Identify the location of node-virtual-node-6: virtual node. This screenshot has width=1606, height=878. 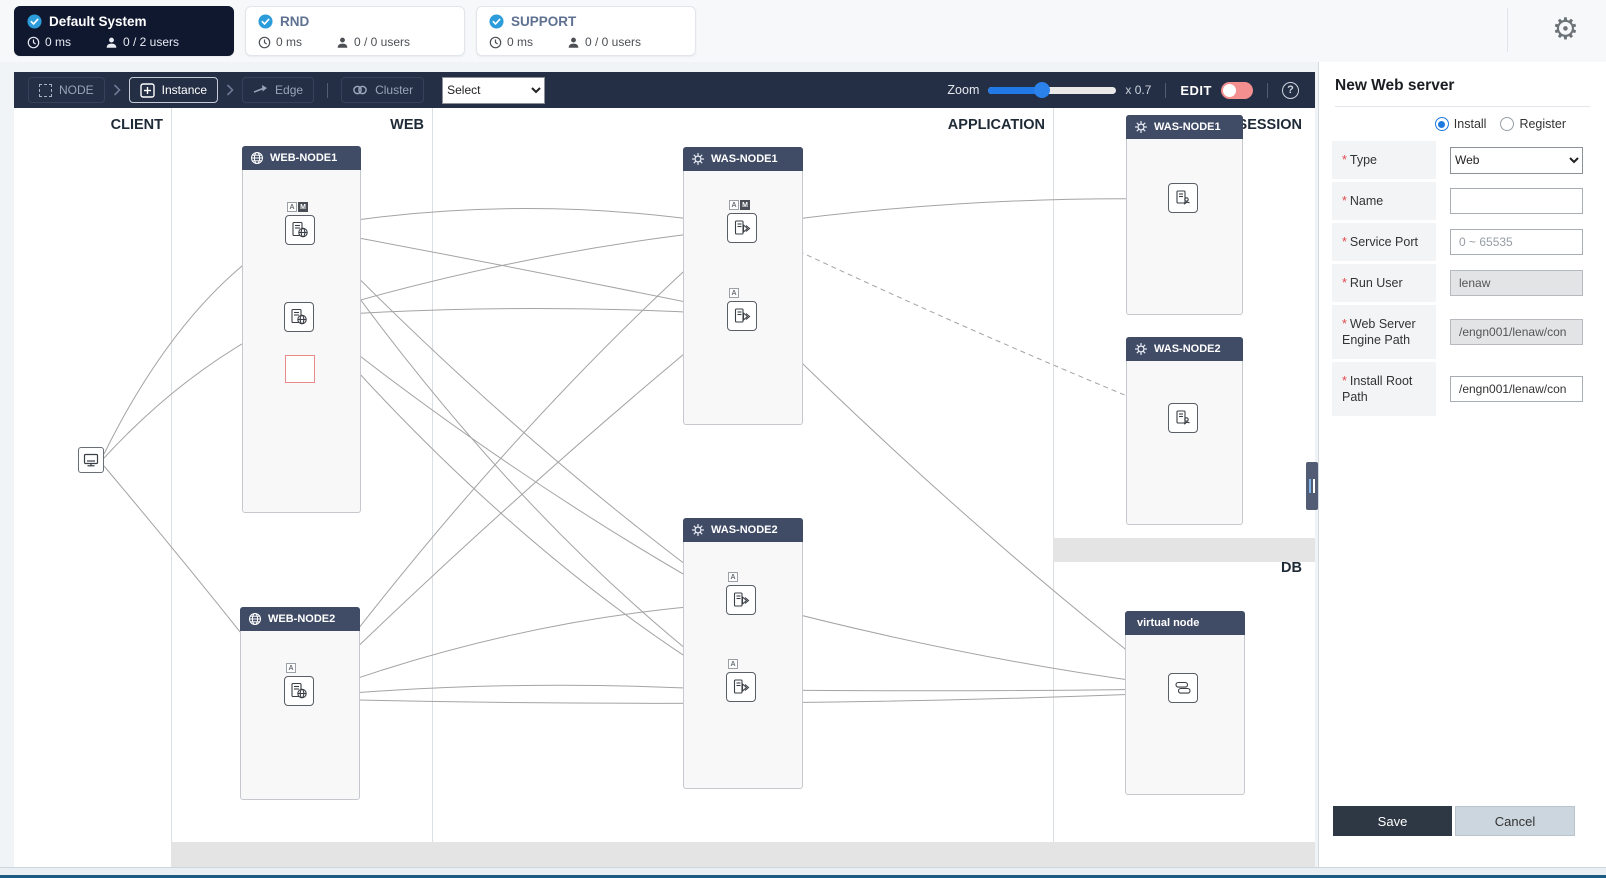
(1185, 703).